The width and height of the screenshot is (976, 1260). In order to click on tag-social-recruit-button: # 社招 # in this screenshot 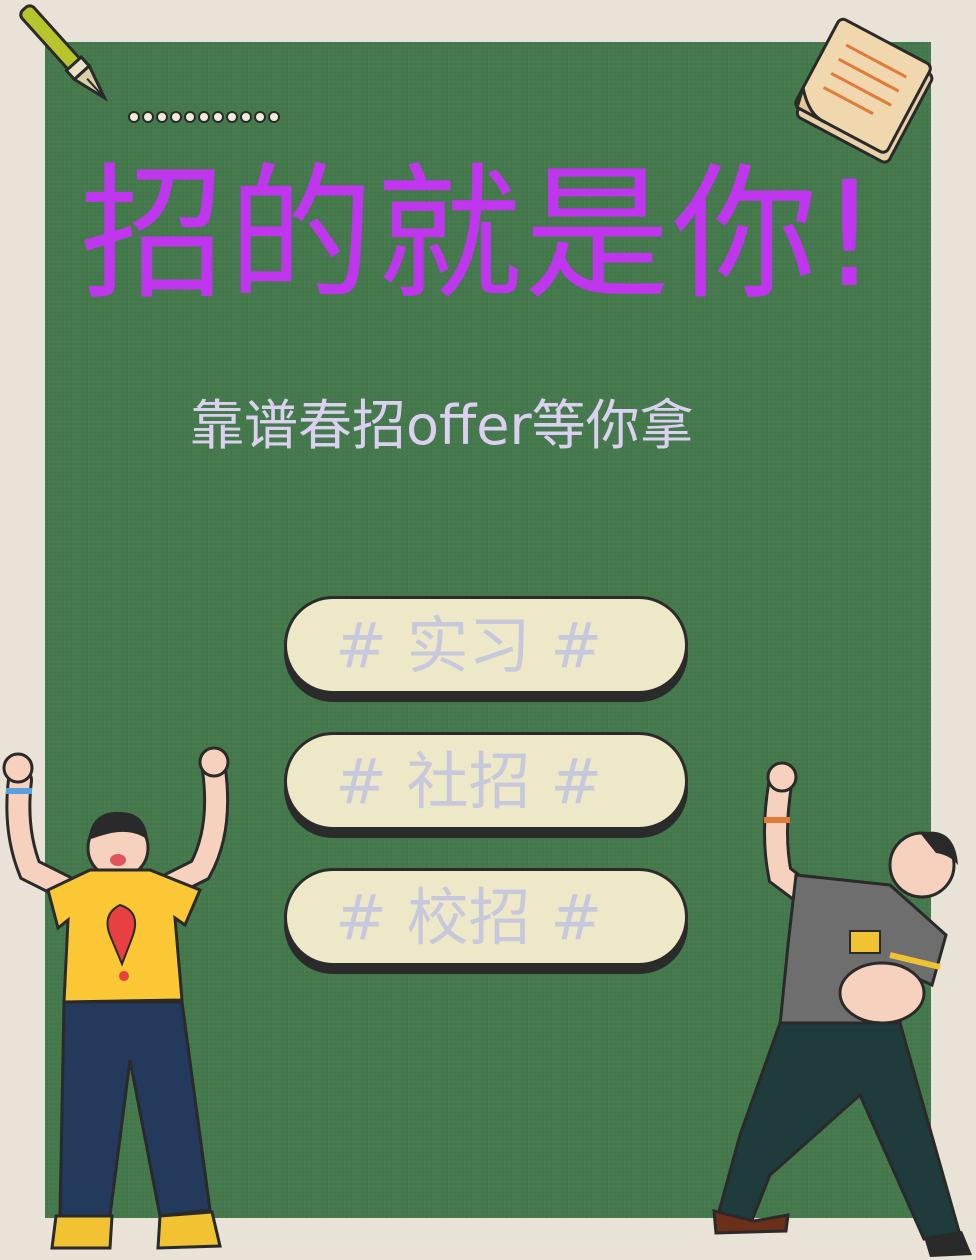, I will do `click(486, 781)`.